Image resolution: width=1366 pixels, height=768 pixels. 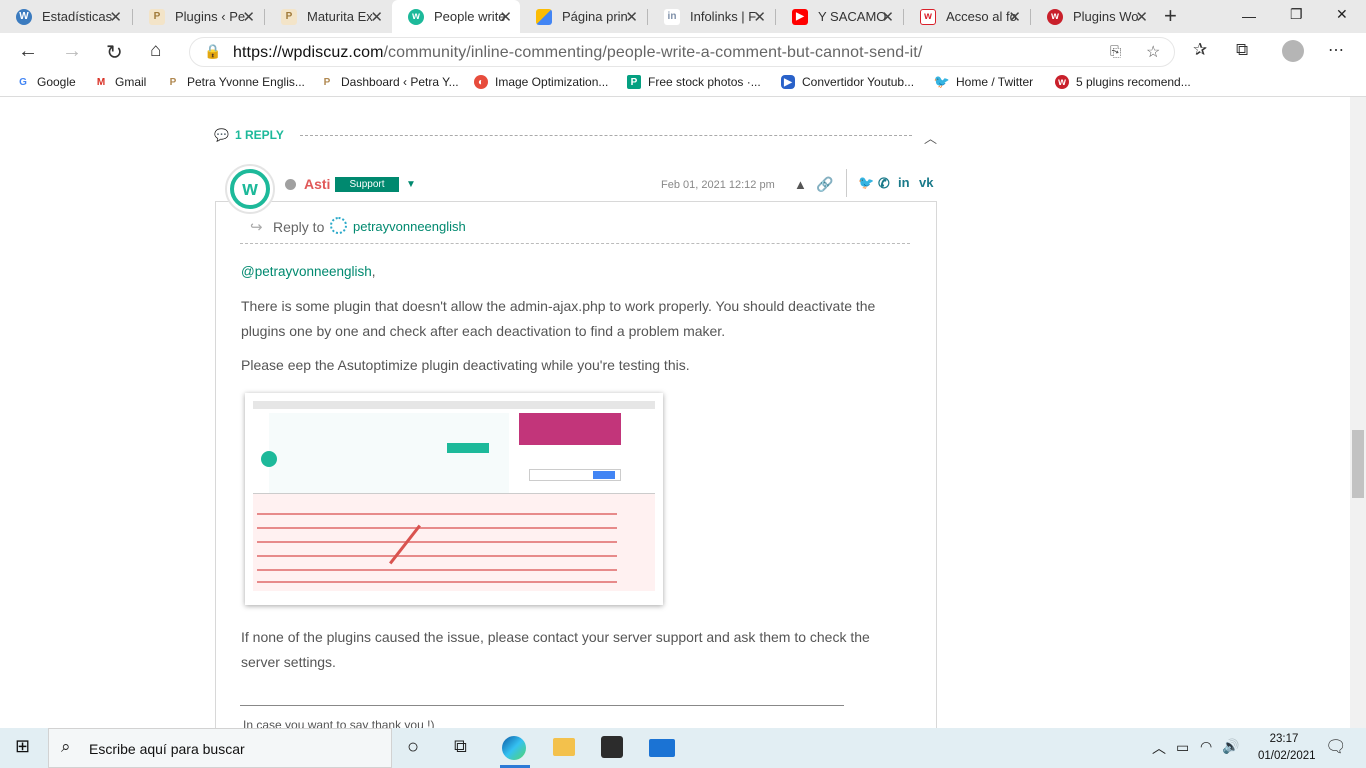 What do you see at coordinates (328, 16) in the screenshot?
I see `tab-maturita: P Maturita Ex ✕` at bounding box center [328, 16].